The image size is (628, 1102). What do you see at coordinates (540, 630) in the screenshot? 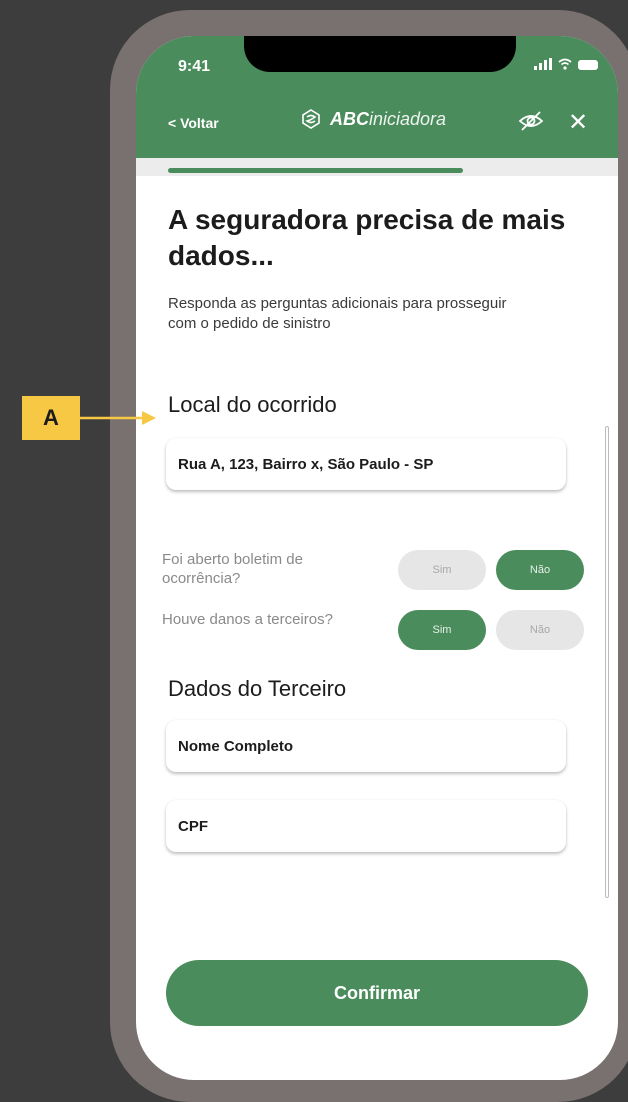
I see `third-party-damage-no-button: Não` at bounding box center [540, 630].